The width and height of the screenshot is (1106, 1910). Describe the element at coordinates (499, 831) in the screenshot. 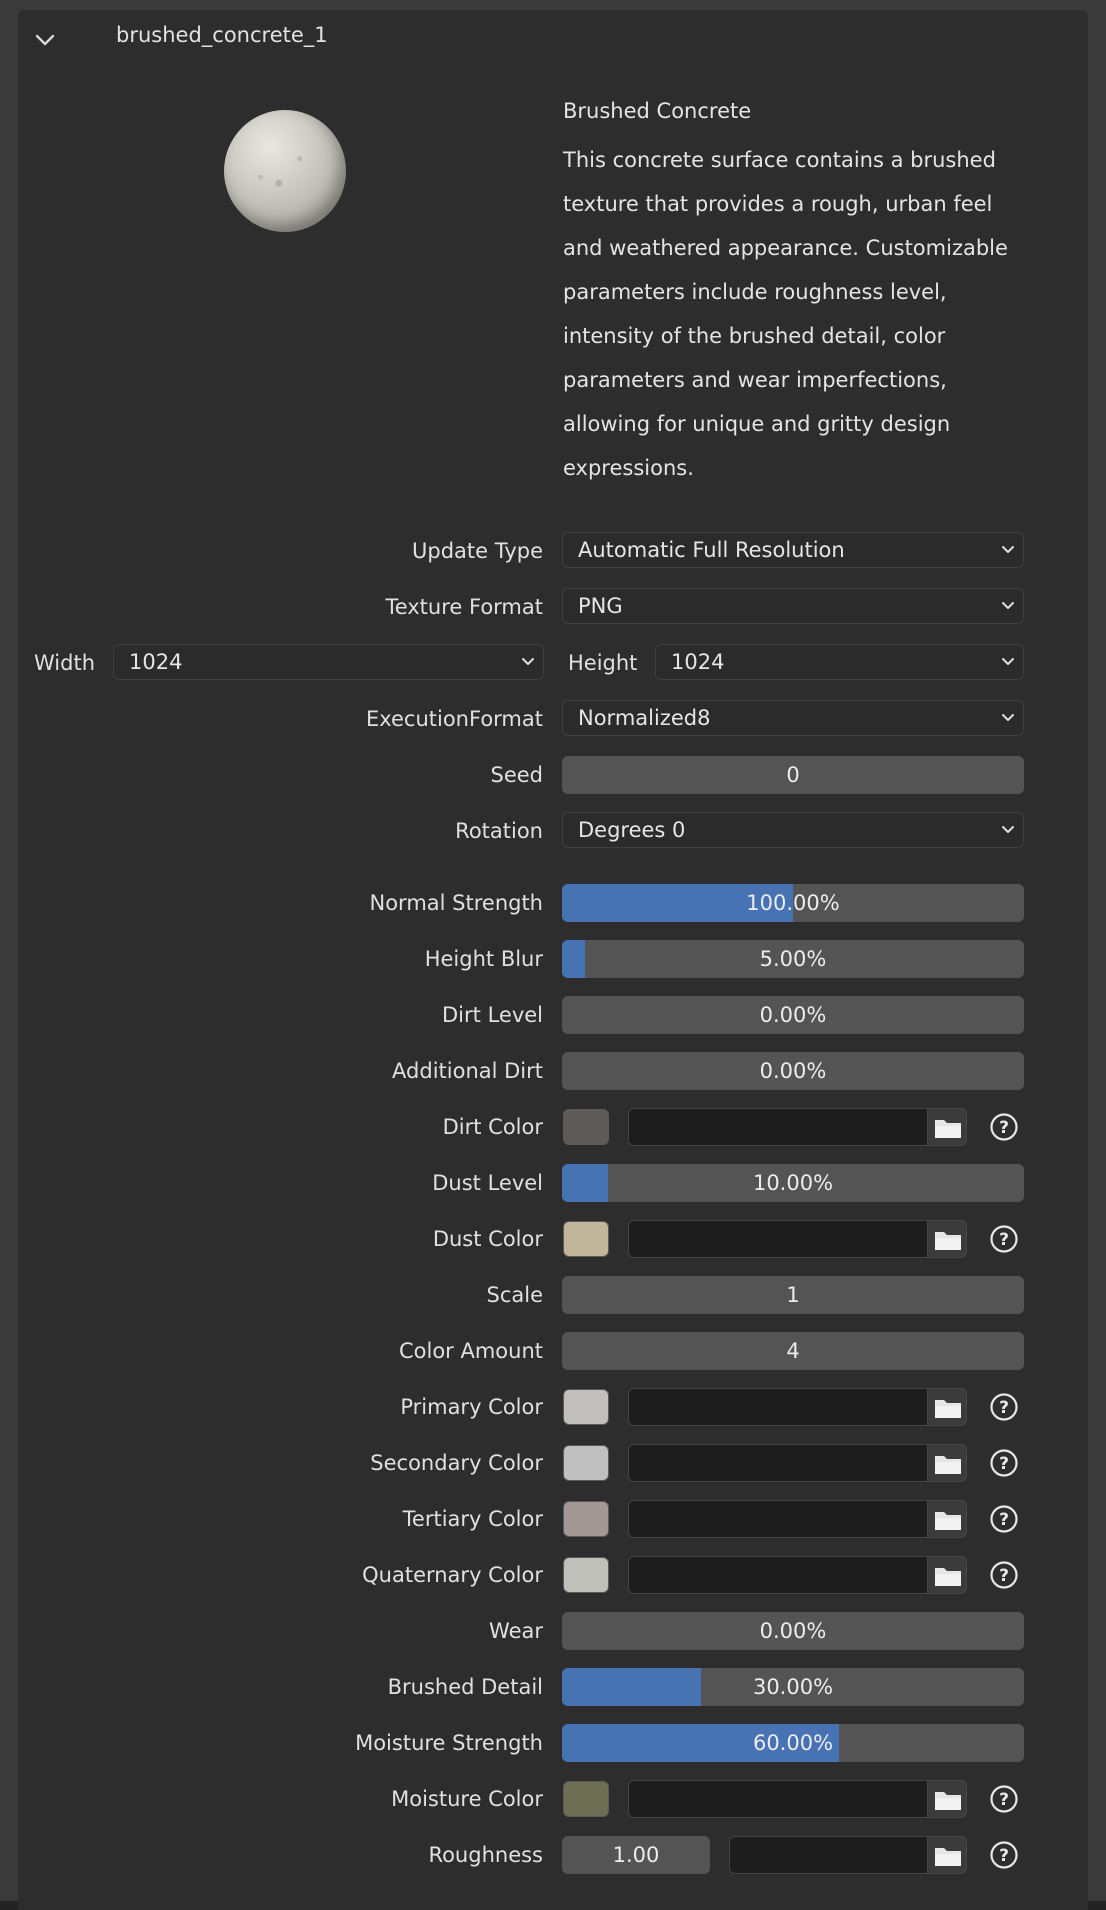

I see `rotation-label: Rotation` at that location.